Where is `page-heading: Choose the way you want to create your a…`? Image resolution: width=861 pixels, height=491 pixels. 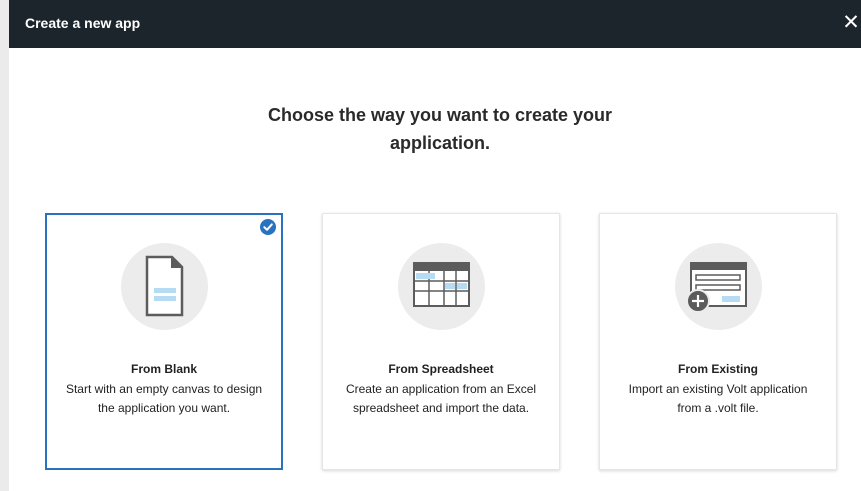
page-heading: Choose the way you want to create your a… is located at coordinates (440, 129).